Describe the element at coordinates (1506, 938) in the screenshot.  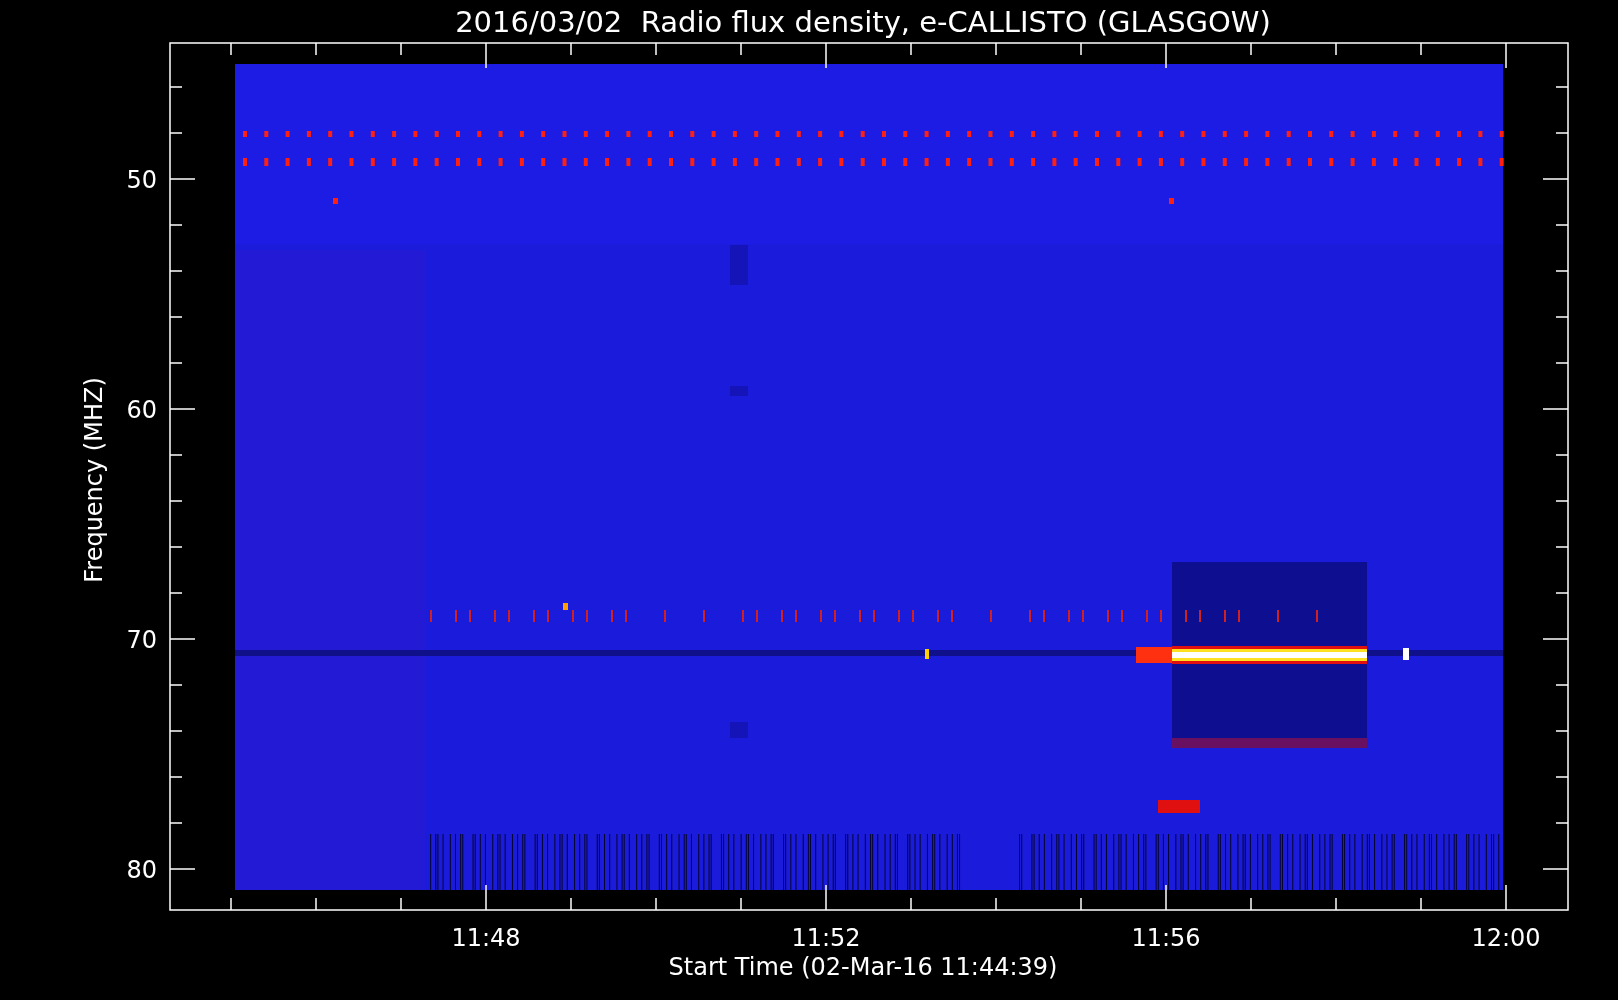
I see `tick-label: 12:00` at that location.